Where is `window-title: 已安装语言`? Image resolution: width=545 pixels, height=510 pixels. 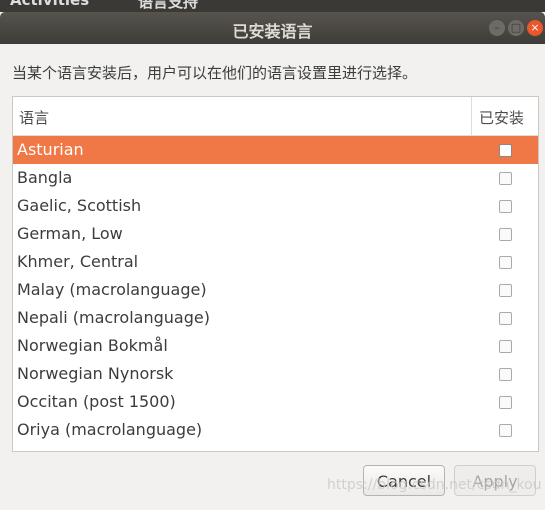
window-title: 已安装语言 is located at coordinates (272, 31).